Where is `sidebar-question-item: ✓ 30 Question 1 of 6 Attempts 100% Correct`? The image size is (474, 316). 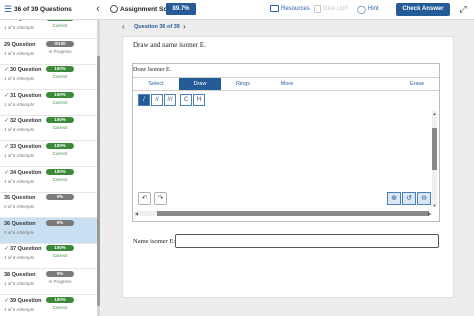
sidebar-question-item: ✓ 30 Question 1 of 6 Attempts 100% Correct is located at coordinates (48, 77).